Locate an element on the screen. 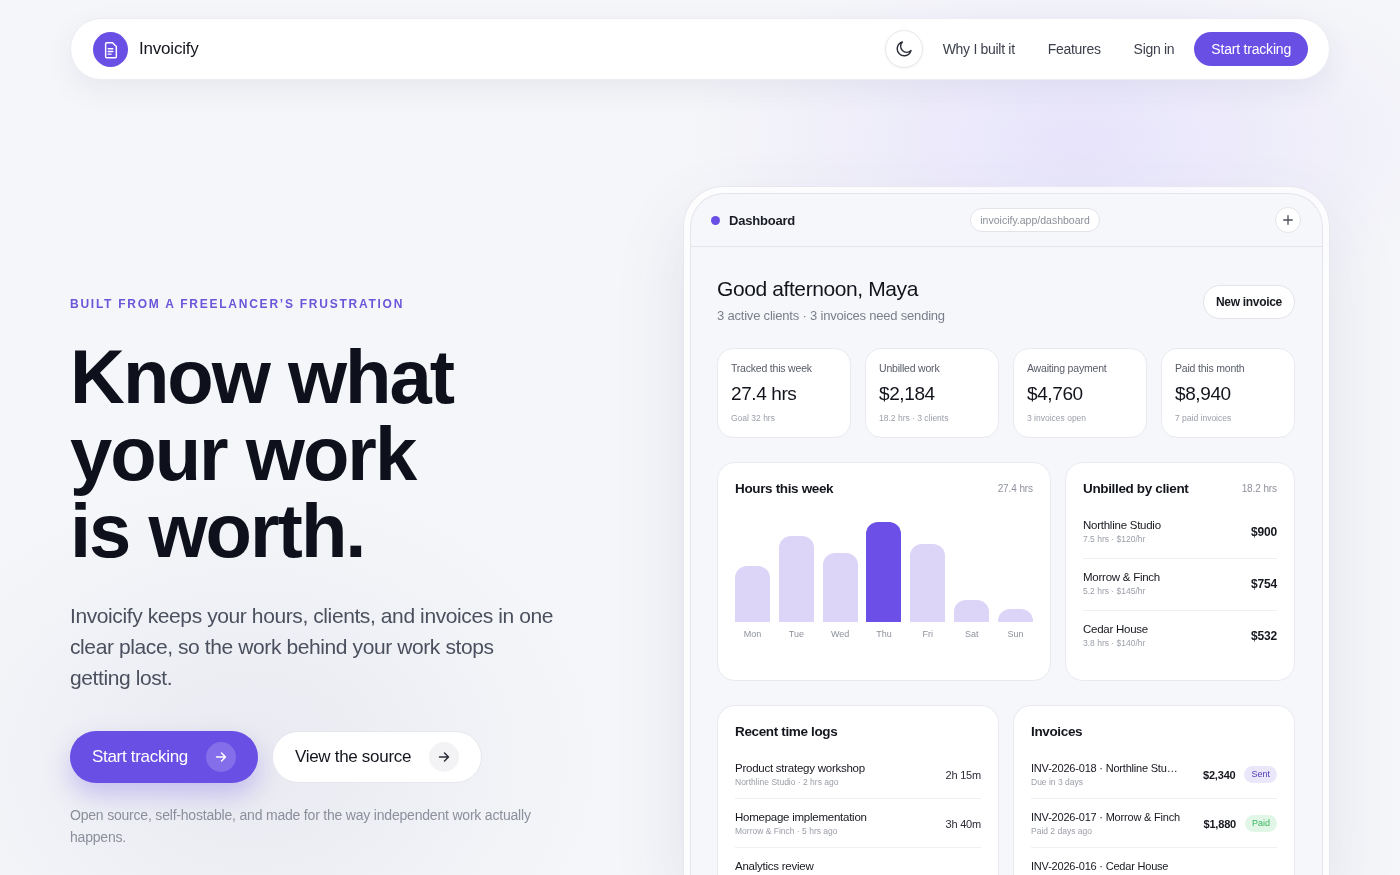 This screenshot has width=1400, height=875. invoice-amount: $1,880 is located at coordinates (1219, 823).